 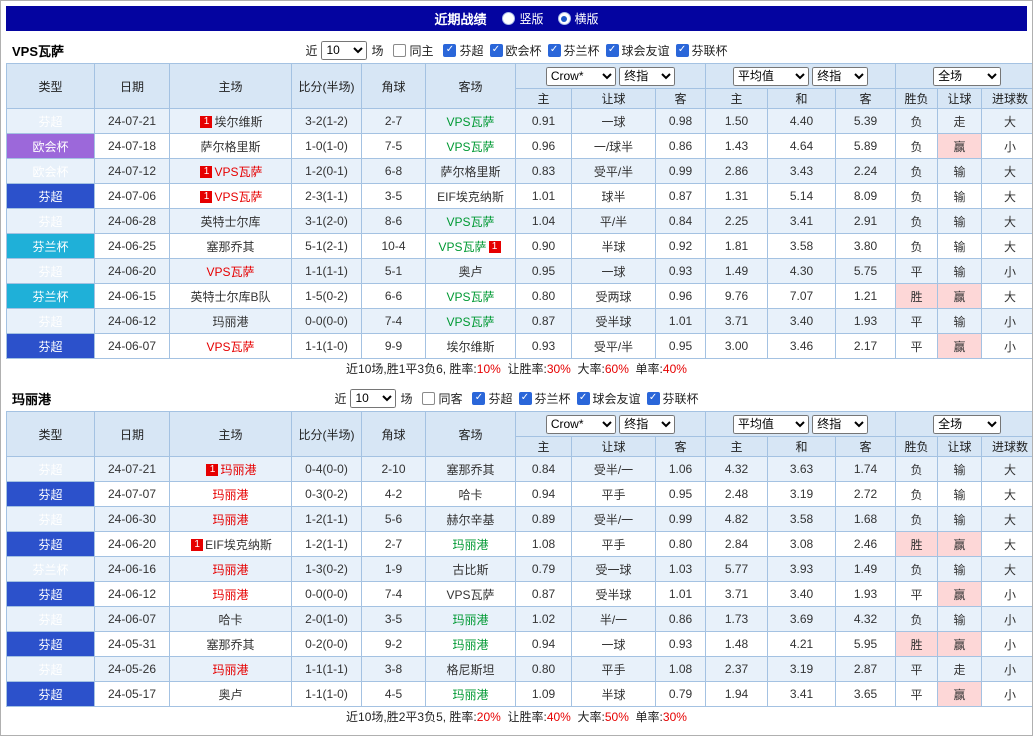 I want to click on home-team-cell: 哈卡, so click(x=230, y=619).